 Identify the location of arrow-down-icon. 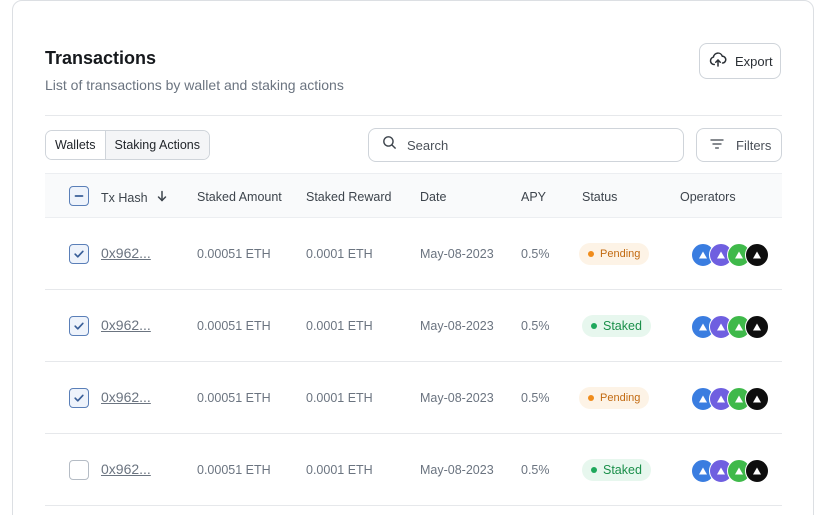
(162, 197).